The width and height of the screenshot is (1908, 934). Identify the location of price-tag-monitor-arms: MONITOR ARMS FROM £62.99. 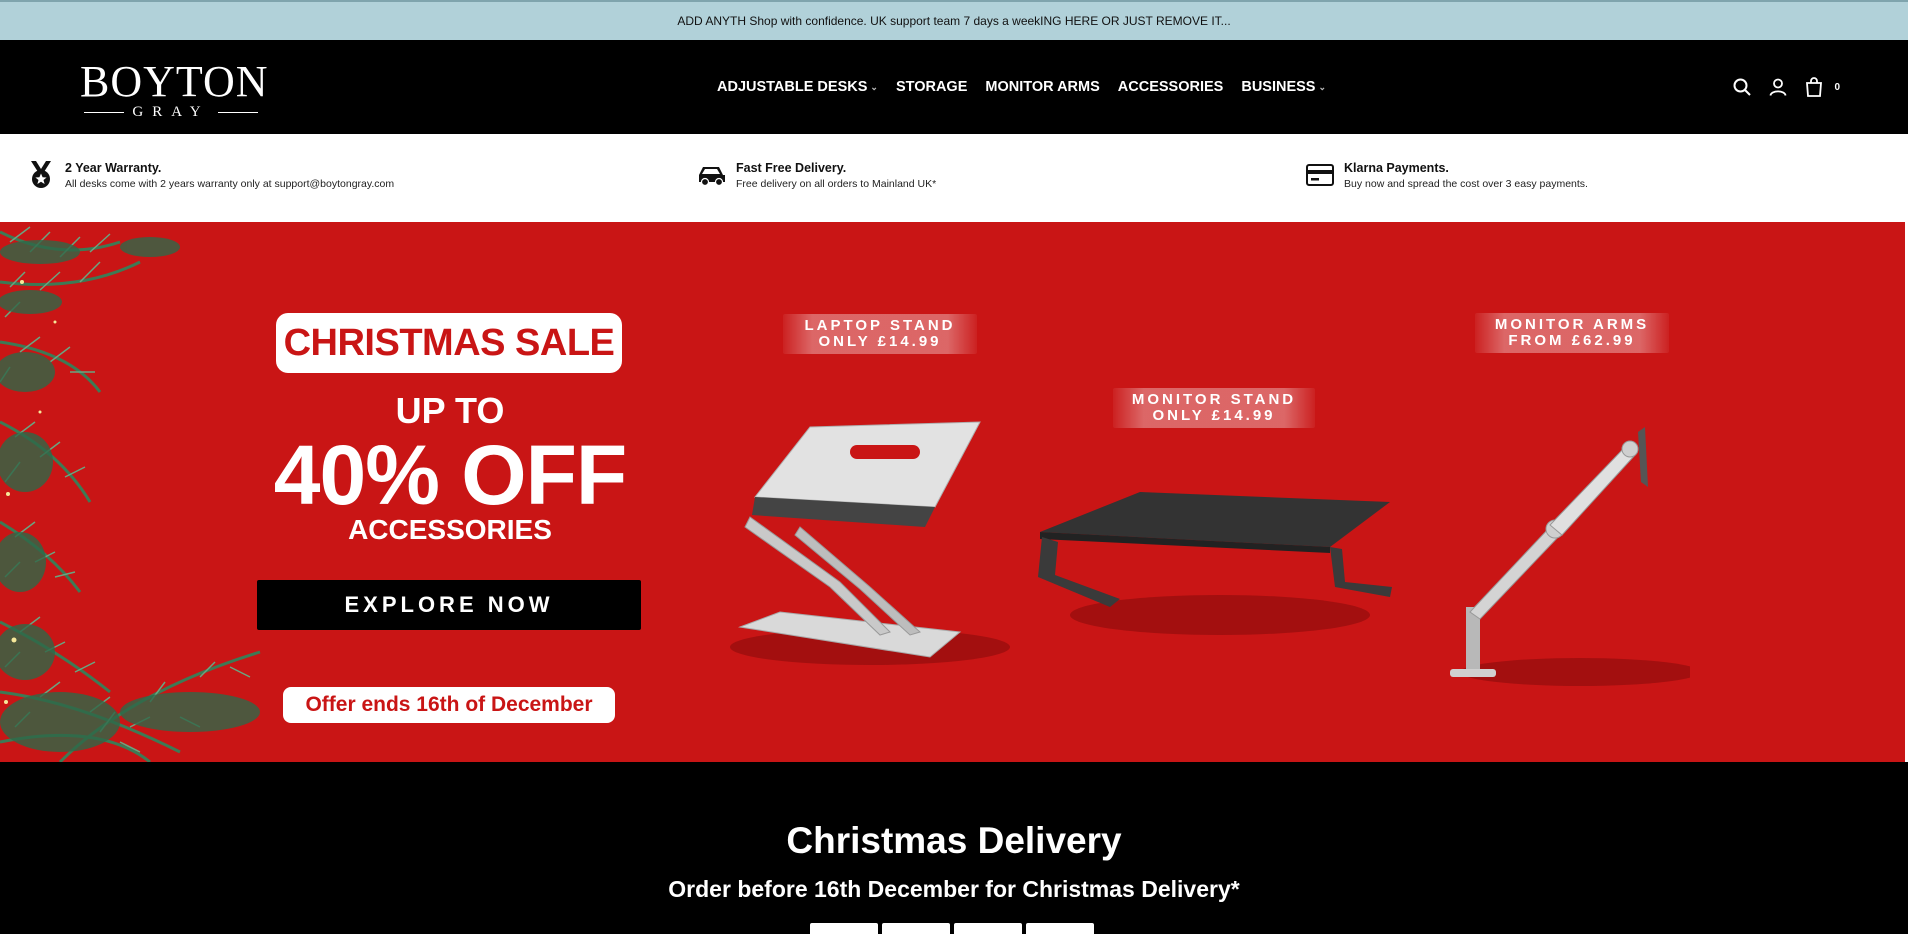
(1572, 333).